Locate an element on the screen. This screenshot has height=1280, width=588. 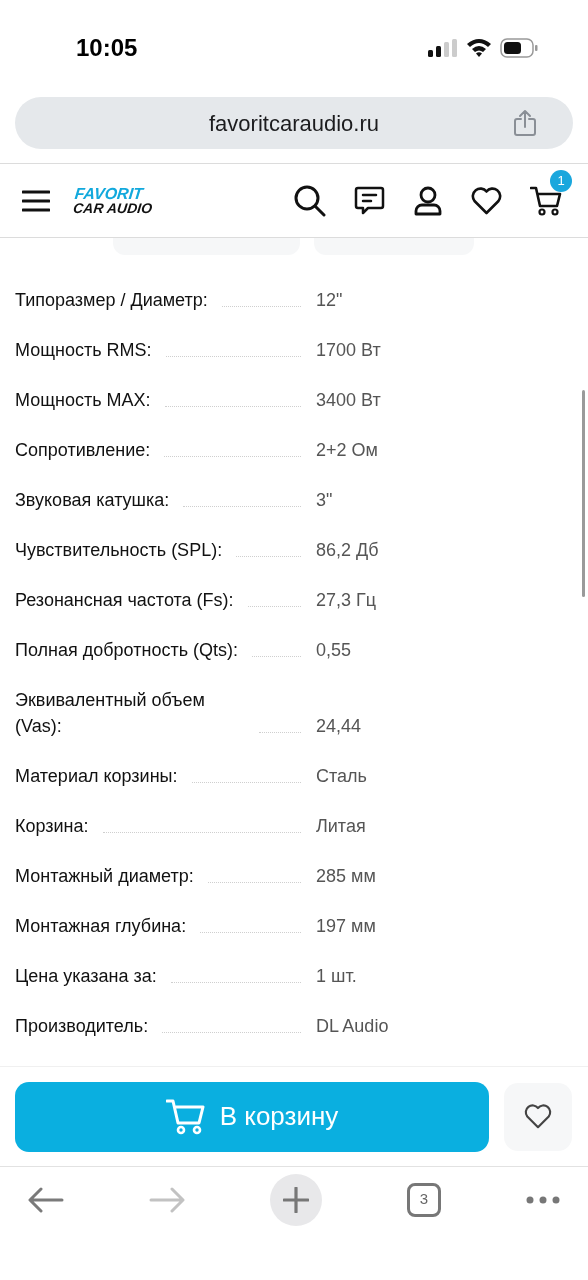
site-logo: FAVORIT CAR AUDIO is located at coordinates (113, 200).